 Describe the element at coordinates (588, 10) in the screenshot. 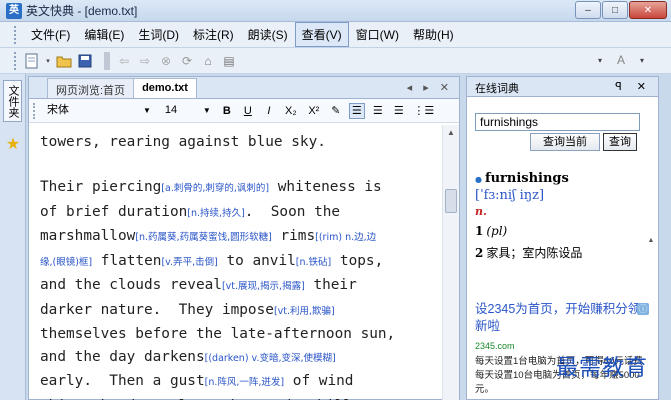

I see `minimize-button: –` at that location.